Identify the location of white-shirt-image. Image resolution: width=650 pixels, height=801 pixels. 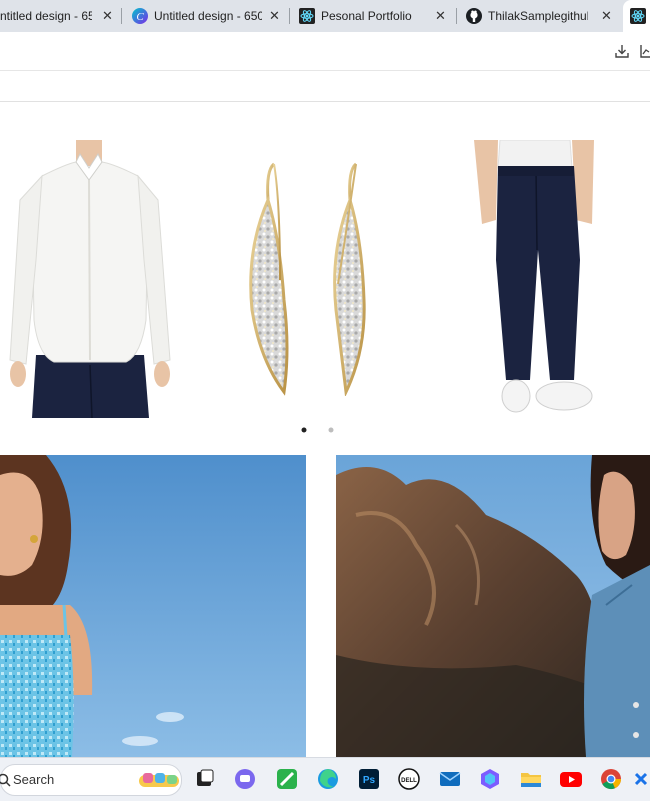
(89, 279).